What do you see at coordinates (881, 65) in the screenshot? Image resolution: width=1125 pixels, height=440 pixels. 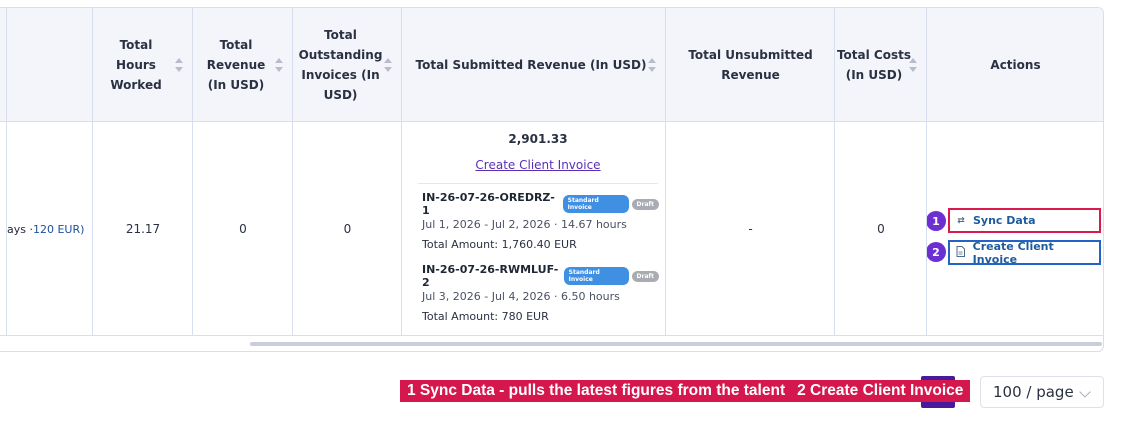 I see `column-header-total-costs: Total Costs (In USD)` at bounding box center [881, 65].